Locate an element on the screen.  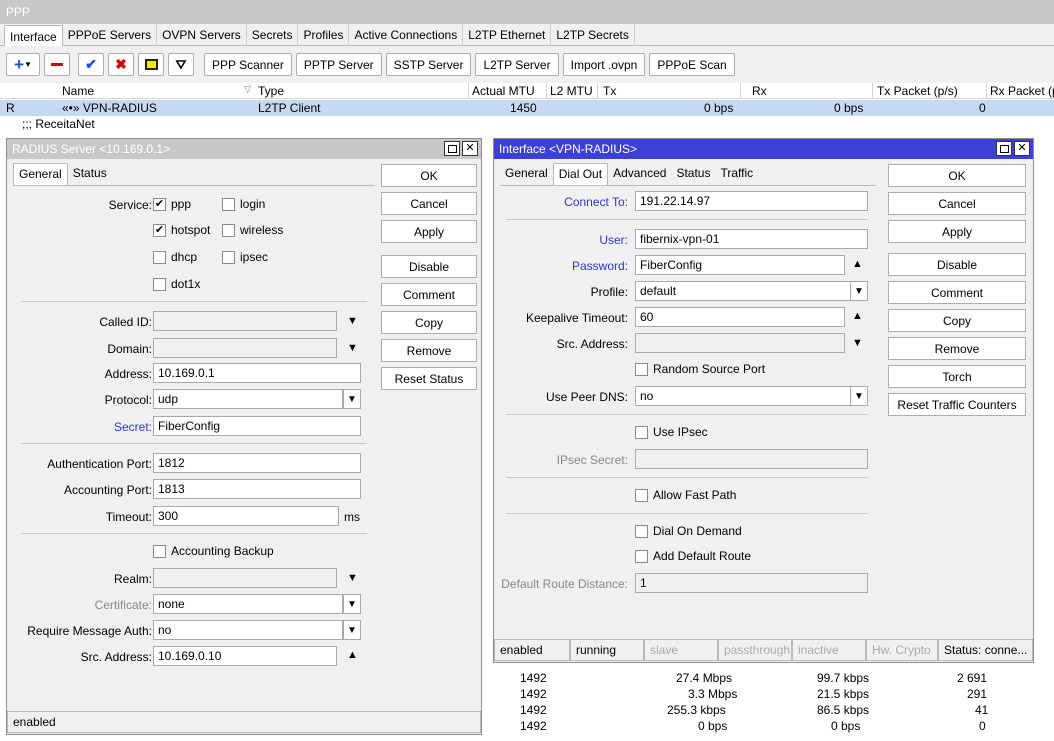
col-actual-mtu: Actual MTU is located at coordinates (503, 91).